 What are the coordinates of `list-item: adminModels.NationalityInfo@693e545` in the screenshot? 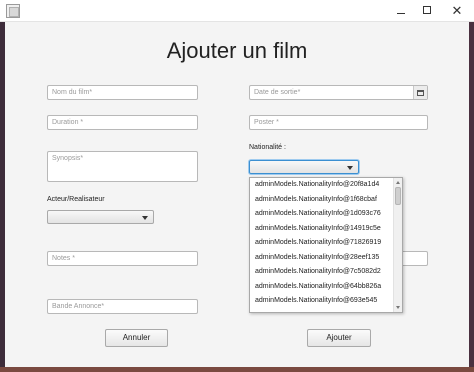 It's located at (322, 301).